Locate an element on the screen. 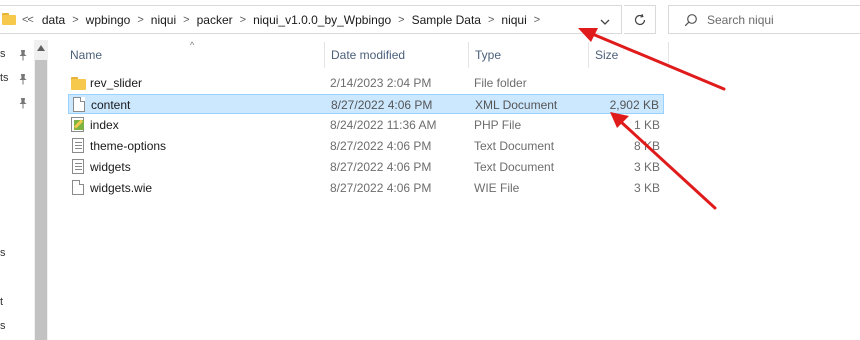  file-name: widgets is located at coordinates (110, 167).